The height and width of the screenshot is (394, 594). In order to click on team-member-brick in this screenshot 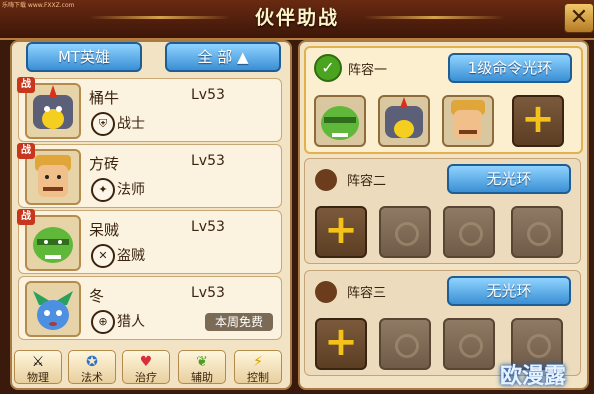, I will do `click(468, 121)`.